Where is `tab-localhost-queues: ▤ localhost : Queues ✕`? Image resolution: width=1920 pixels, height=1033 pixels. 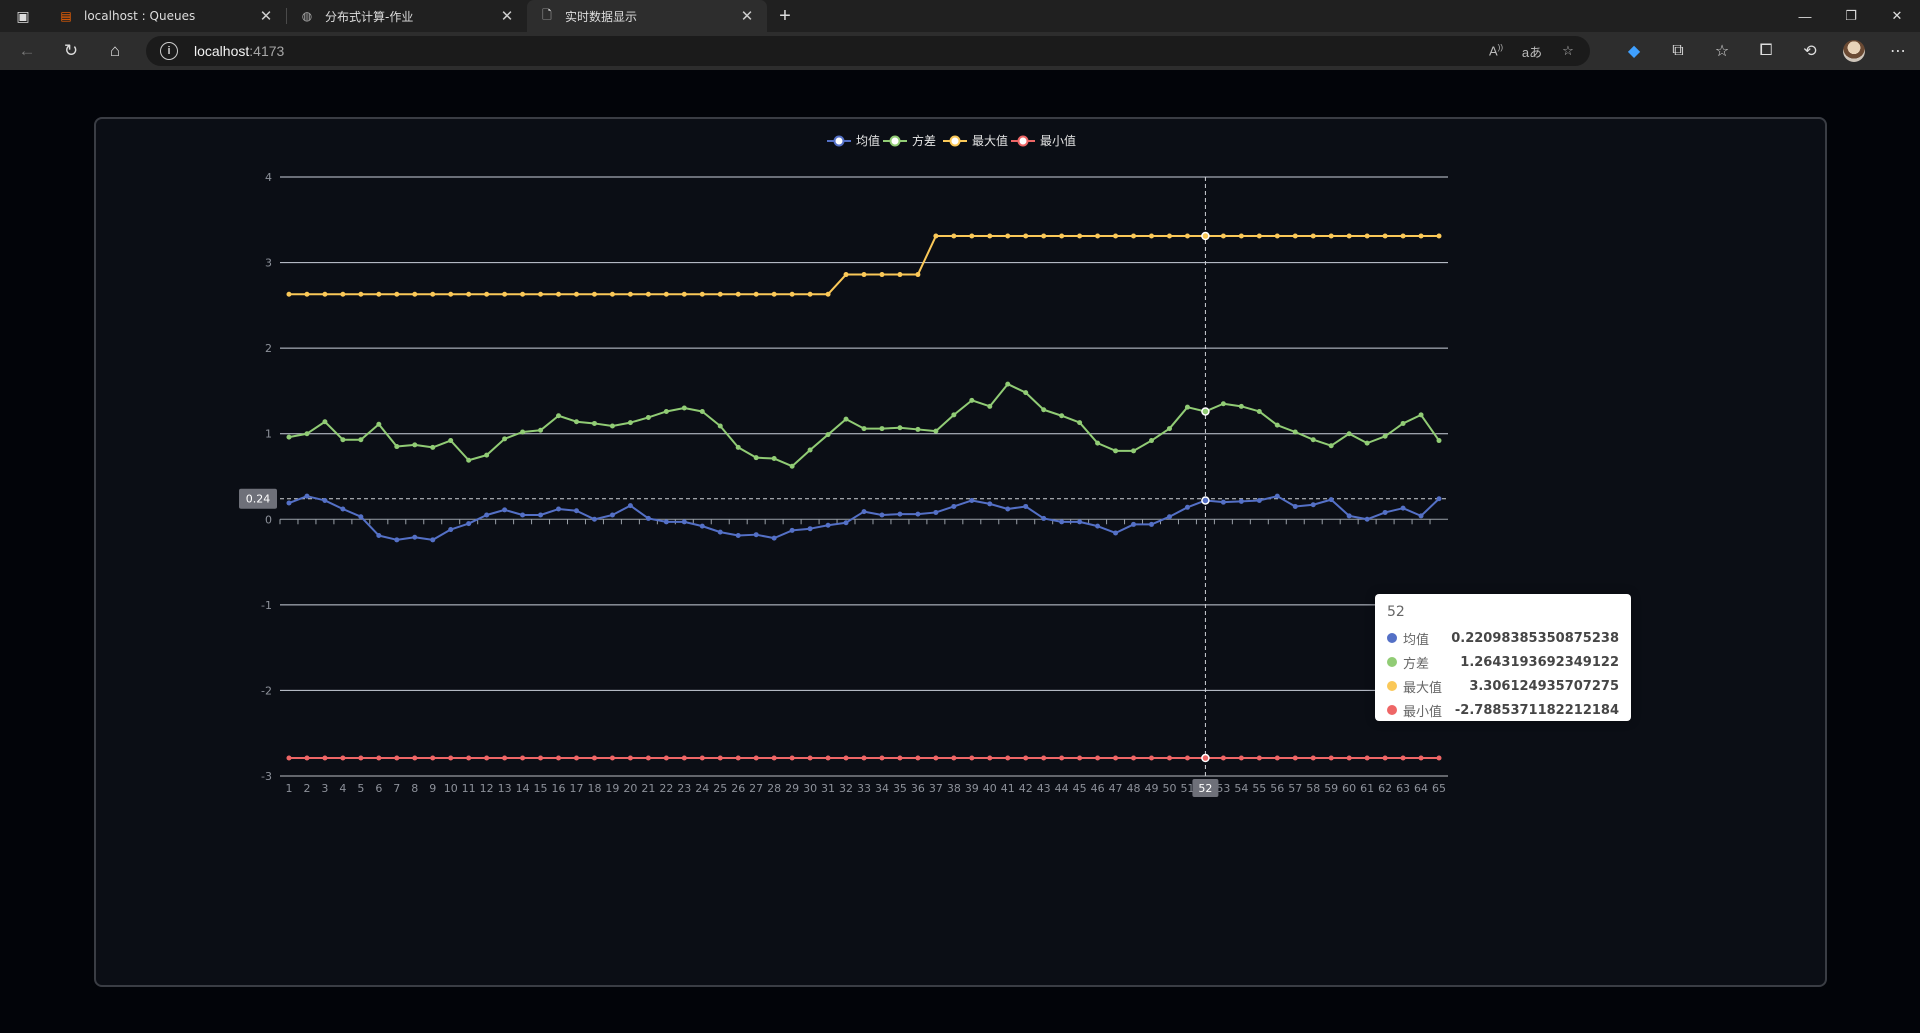
tab-localhost-queues: ▤ localhost : Queues ✕ is located at coordinates (166, 16).